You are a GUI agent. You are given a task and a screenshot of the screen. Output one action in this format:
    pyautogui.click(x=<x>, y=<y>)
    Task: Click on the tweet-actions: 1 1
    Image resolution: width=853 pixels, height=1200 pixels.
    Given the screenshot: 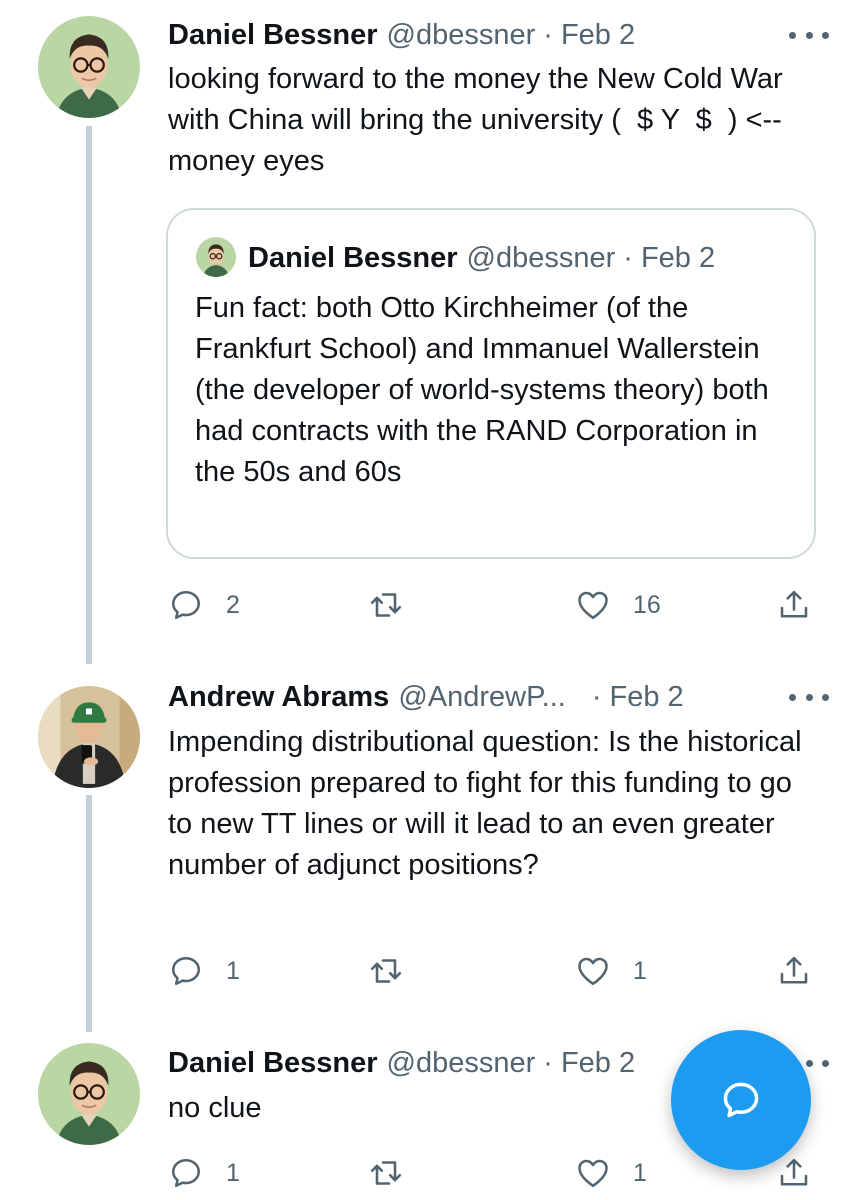 What is the action you would take?
    pyautogui.click(x=498, y=971)
    